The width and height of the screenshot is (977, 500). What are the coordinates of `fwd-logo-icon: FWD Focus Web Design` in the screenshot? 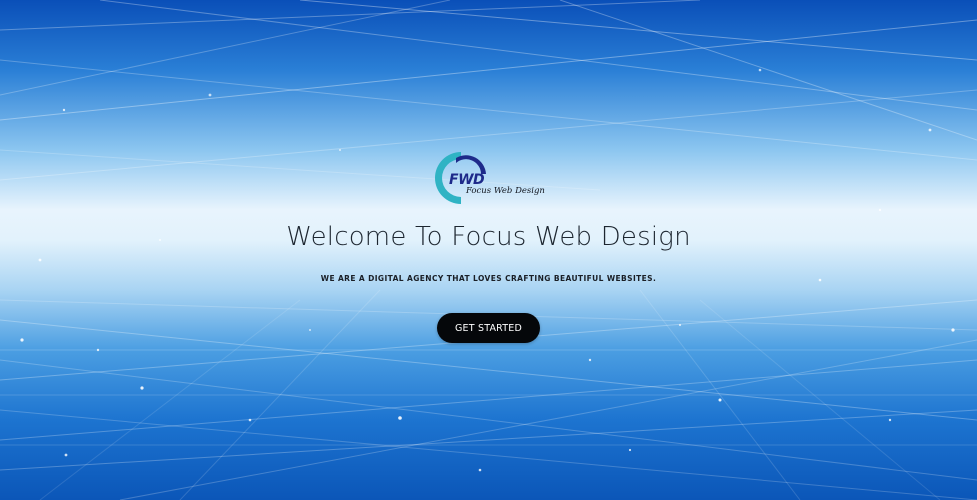 It's located at (490, 178).